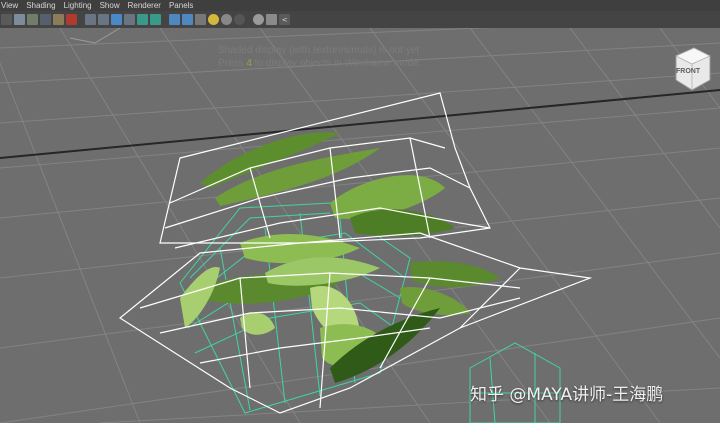 The image size is (720, 423). What do you see at coordinates (284, 19) in the screenshot?
I see `share-icon: <` at bounding box center [284, 19].